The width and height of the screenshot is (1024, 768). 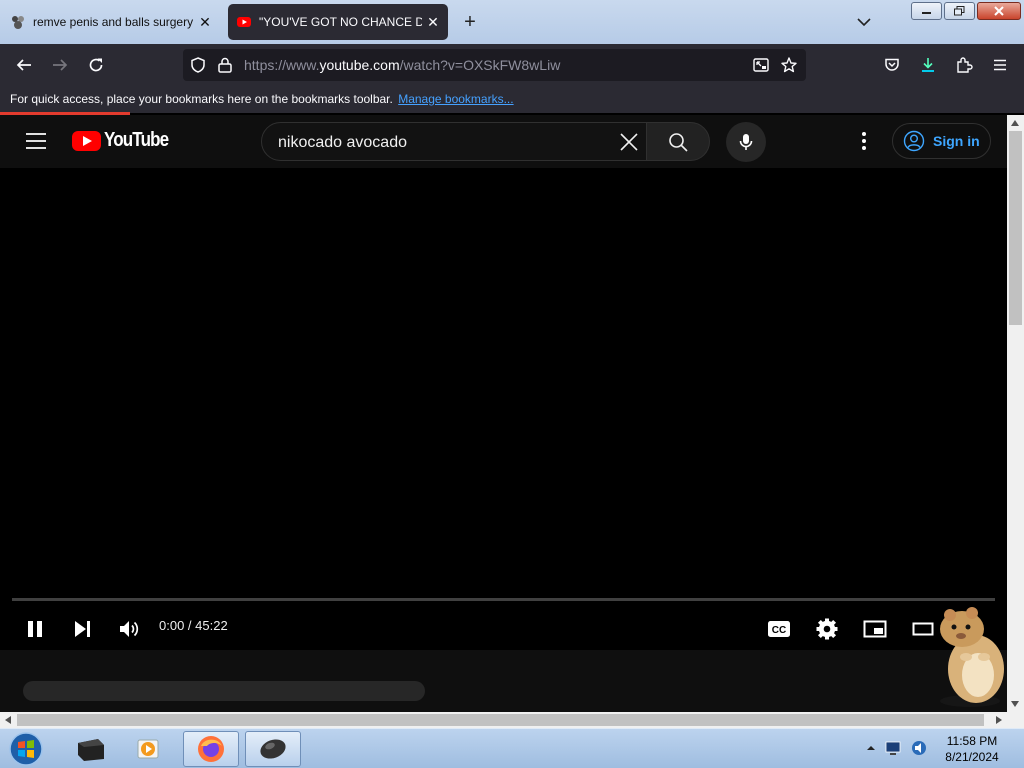 I want to click on miniplayer-button, so click(x=875, y=629).